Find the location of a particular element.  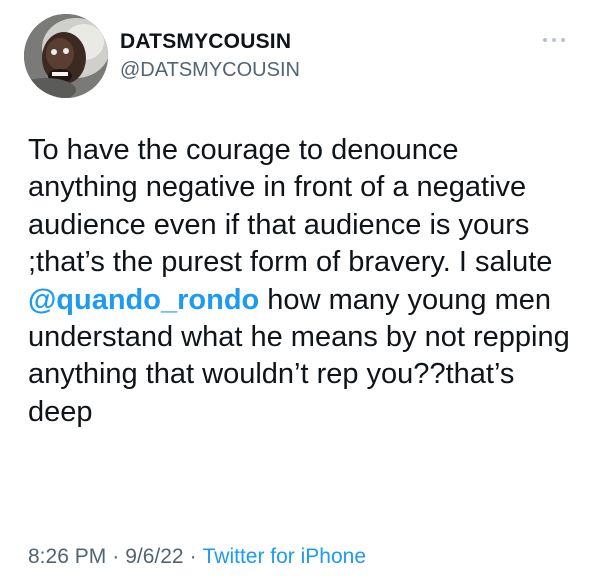

avatar is located at coordinates (66, 56).